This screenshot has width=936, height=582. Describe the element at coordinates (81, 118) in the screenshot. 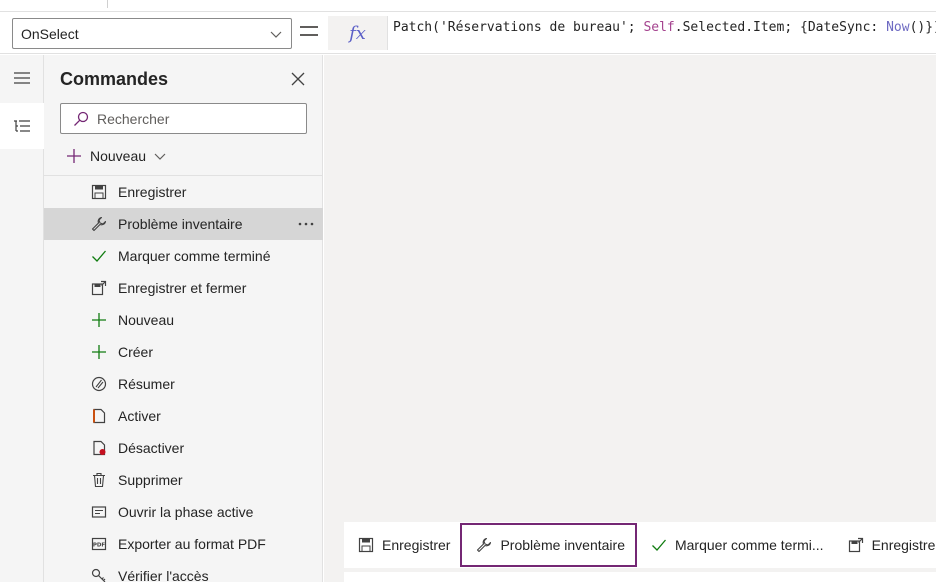

I see `search-icon` at that location.